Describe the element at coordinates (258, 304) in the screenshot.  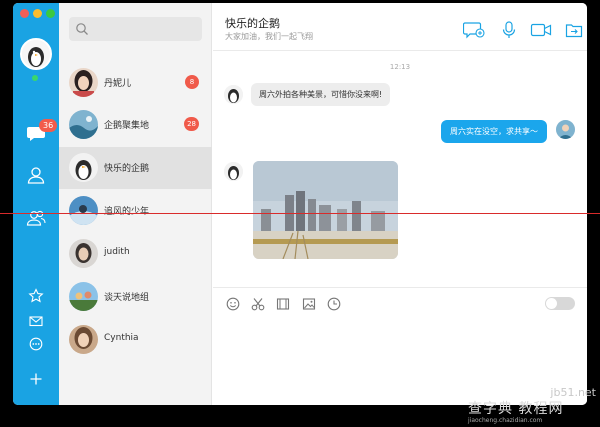
I see `scissors-icon` at that location.